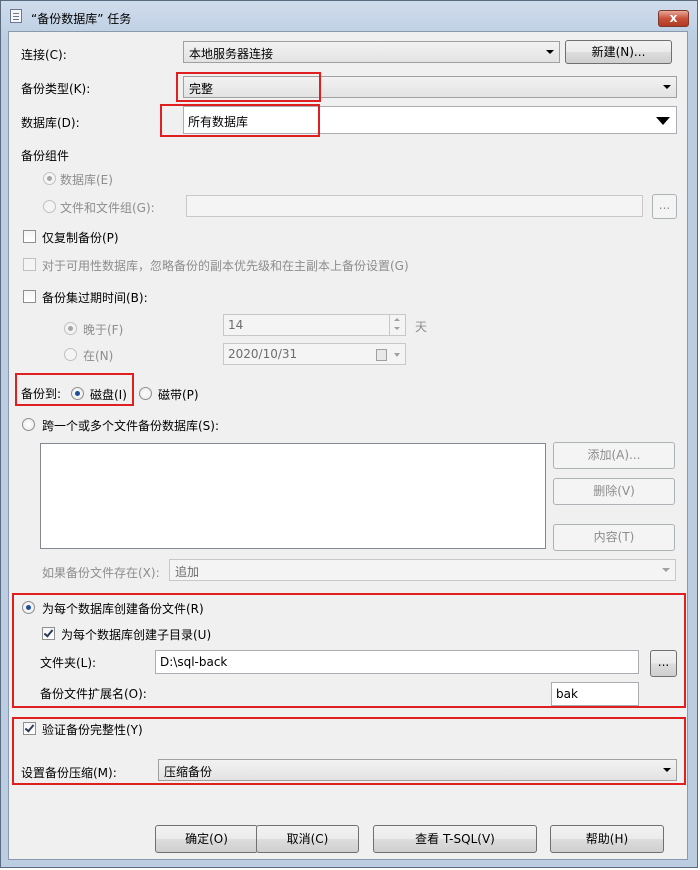 This screenshot has height=870, width=700. Describe the element at coordinates (56, 89) in the screenshot. I see `backup-type-label: 备份类型(K):` at that location.